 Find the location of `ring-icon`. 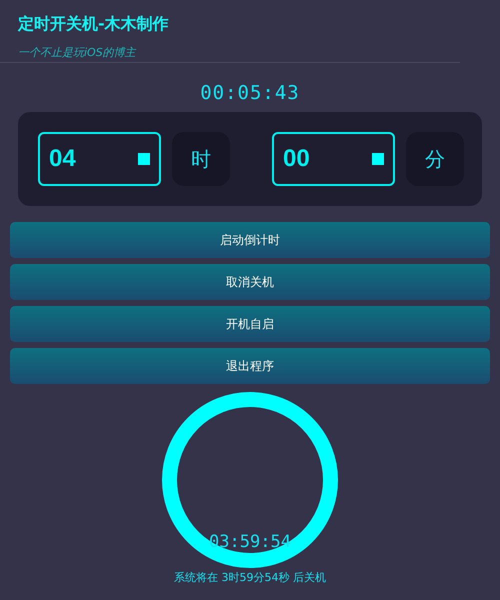

ring-icon is located at coordinates (250, 480).